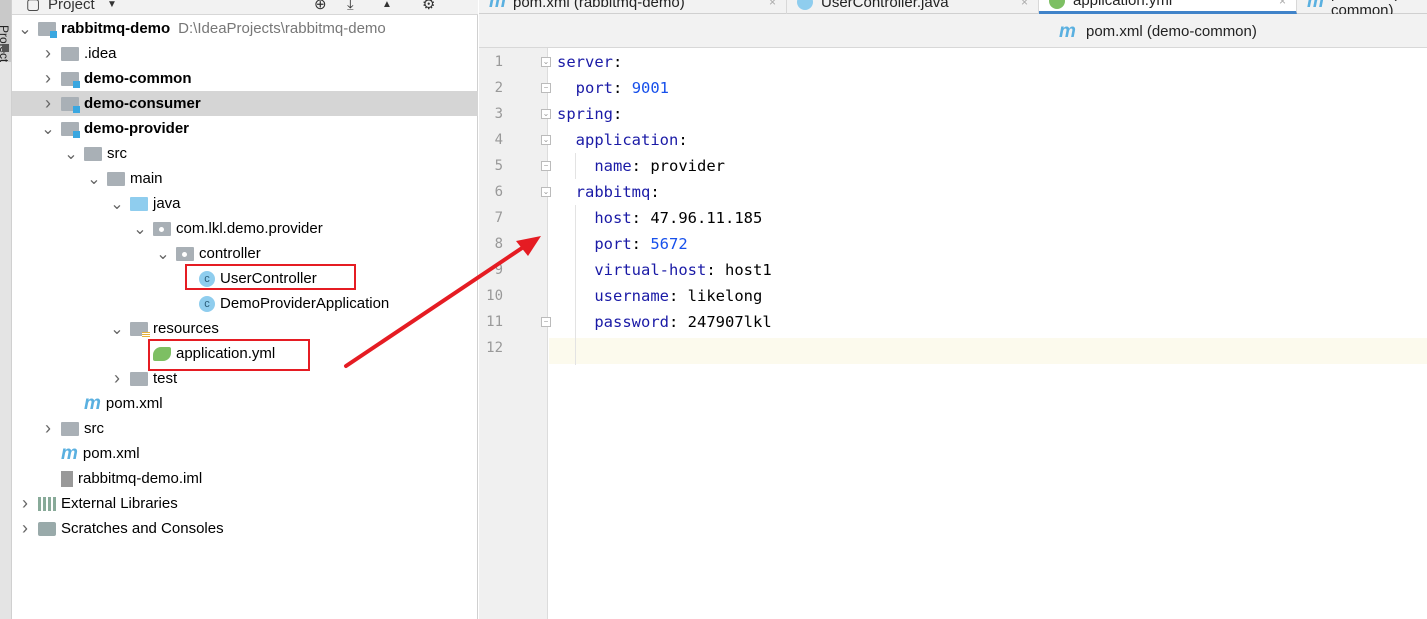  I want to click on annotation-arrow, so click(442, 302).